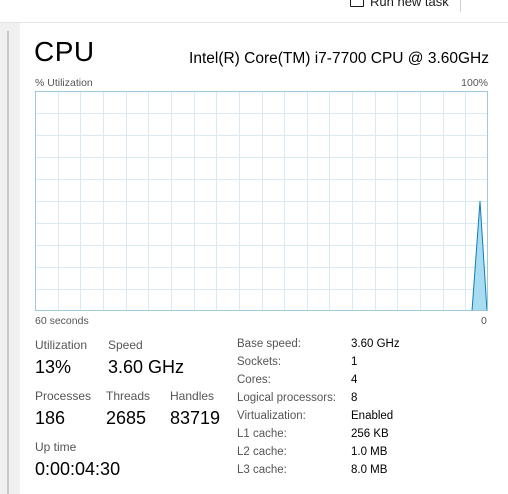 Image resolution: width=508 pixels, height=494 pixels. I want to click on speed-value: 3.60 GHz, so click(146, 367).